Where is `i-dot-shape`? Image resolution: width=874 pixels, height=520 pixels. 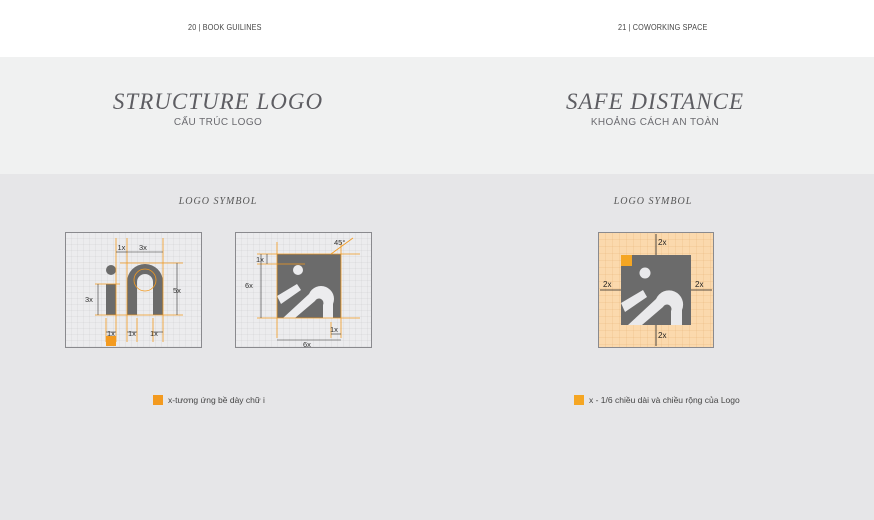
i-dot-shape is located at coordinates (111, 270).